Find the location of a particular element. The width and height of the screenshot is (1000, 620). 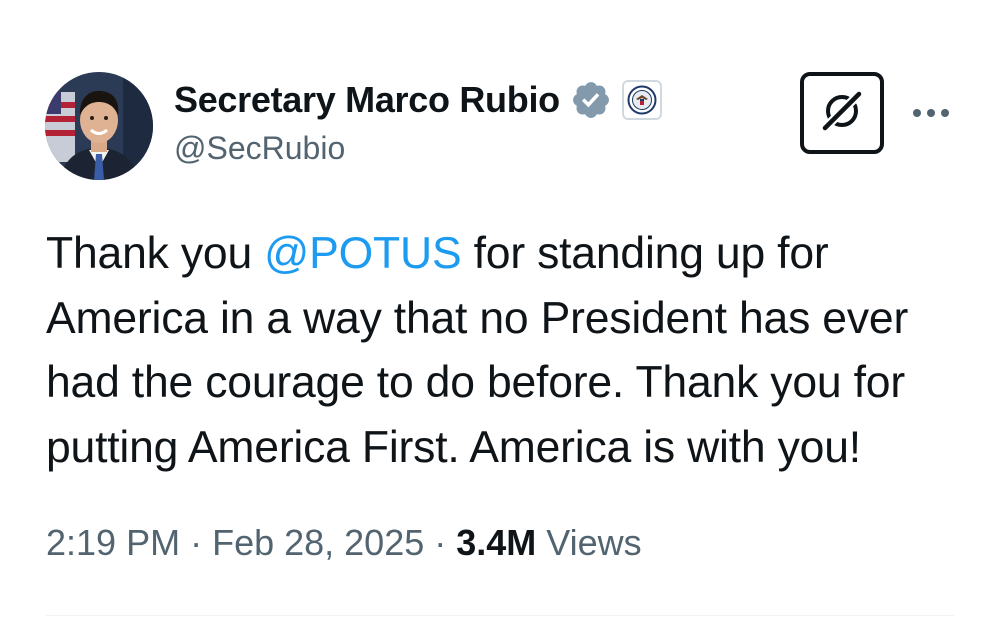

divider is located at coordinates (500, 615).